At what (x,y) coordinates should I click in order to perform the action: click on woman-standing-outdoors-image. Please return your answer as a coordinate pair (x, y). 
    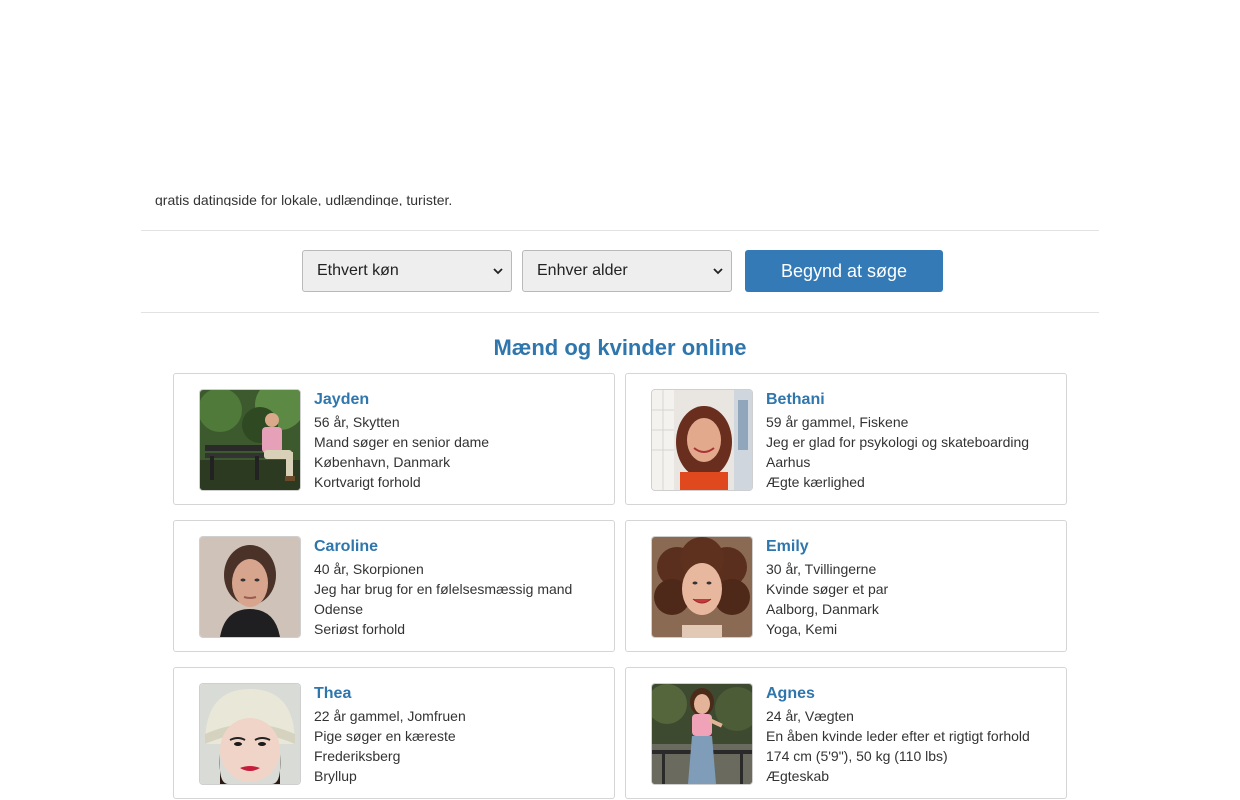
    Looking at the image, I should click on (702, 734).